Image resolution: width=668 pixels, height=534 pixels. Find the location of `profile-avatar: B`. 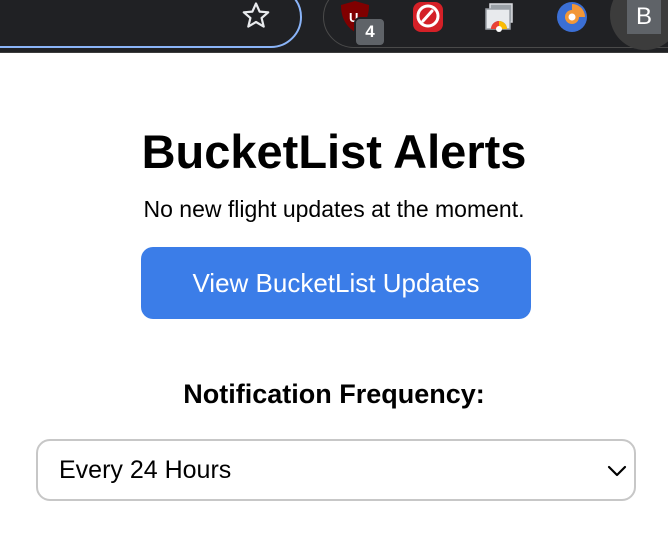

profile-avatar: B is located at coordinates (644, 17).